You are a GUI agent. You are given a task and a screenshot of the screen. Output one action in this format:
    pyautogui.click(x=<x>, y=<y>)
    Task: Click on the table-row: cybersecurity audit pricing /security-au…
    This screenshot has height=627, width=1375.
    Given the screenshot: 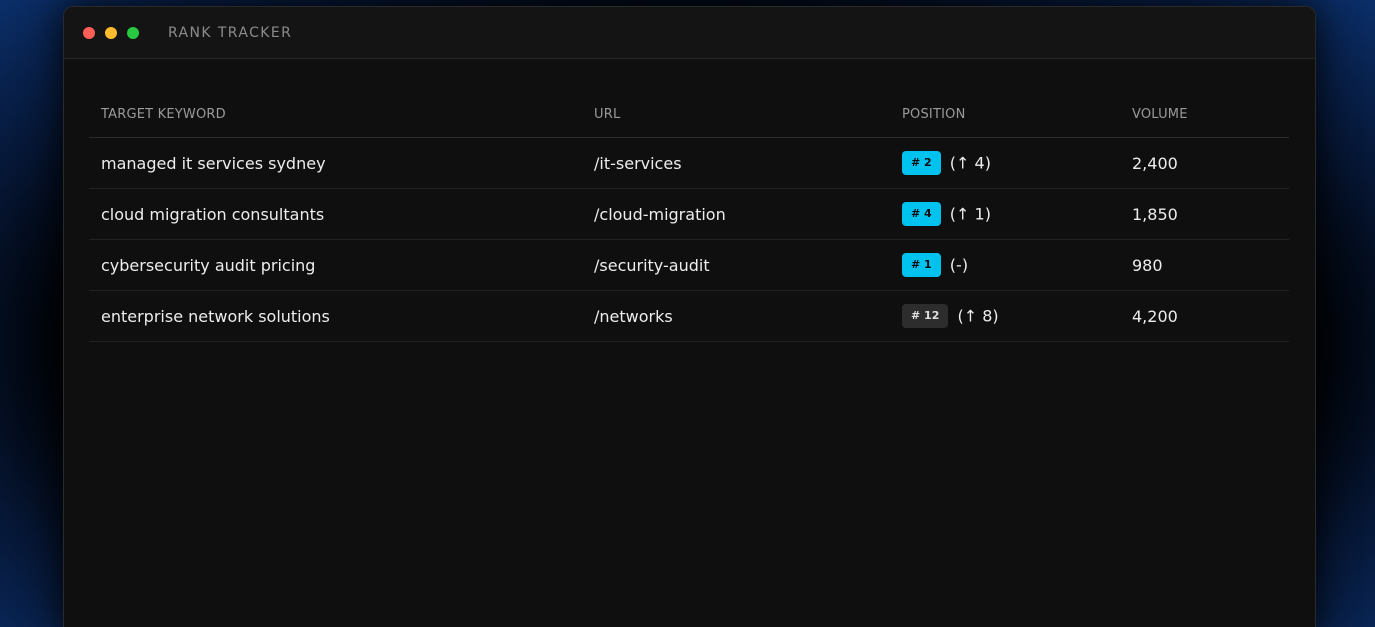 What is the action you would take?
    pyautogui.click(x=689, y=265)
    